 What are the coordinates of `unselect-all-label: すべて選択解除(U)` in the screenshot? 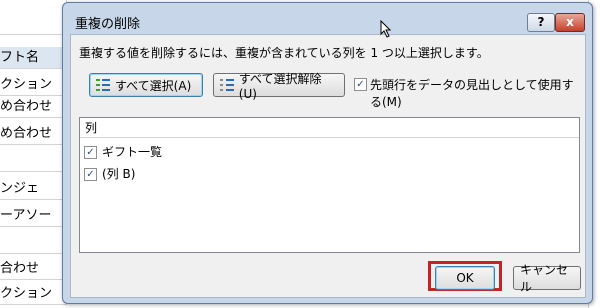 It's located at (280, 86).